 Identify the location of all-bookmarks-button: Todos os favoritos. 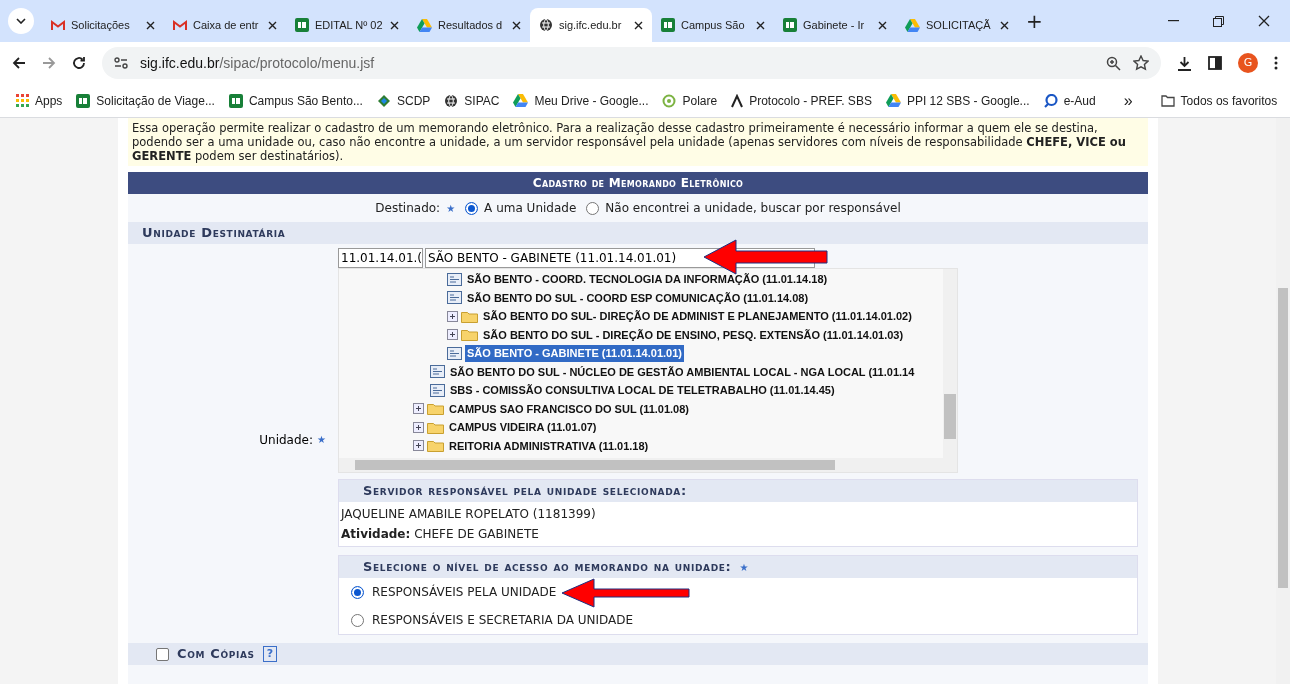
(1219, 100).